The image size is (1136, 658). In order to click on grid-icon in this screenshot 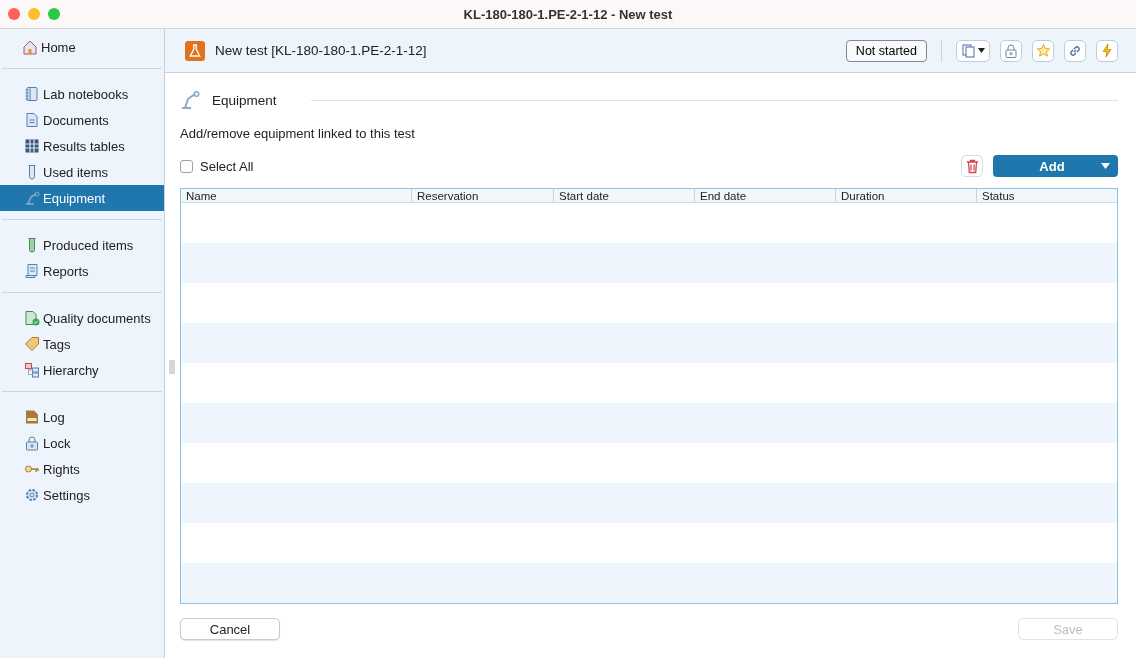, I will do `click(32, 146)`.